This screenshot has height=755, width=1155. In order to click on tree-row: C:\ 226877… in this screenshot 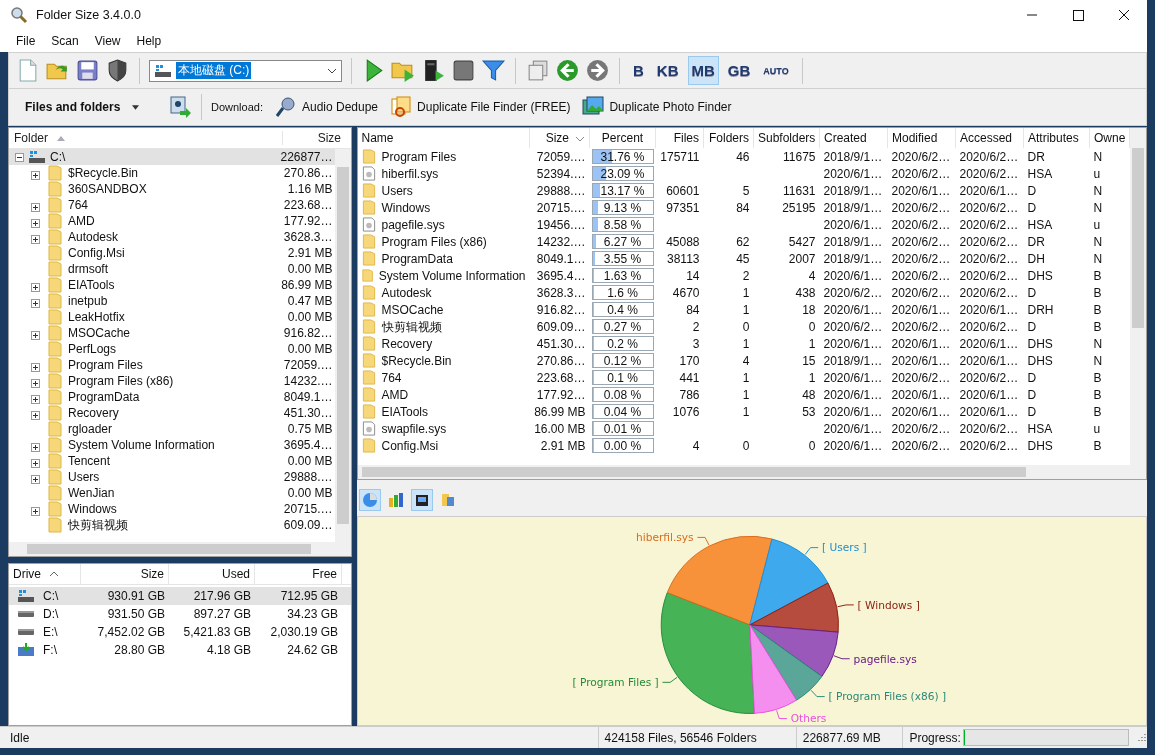, I will do `click(172, 157)`.